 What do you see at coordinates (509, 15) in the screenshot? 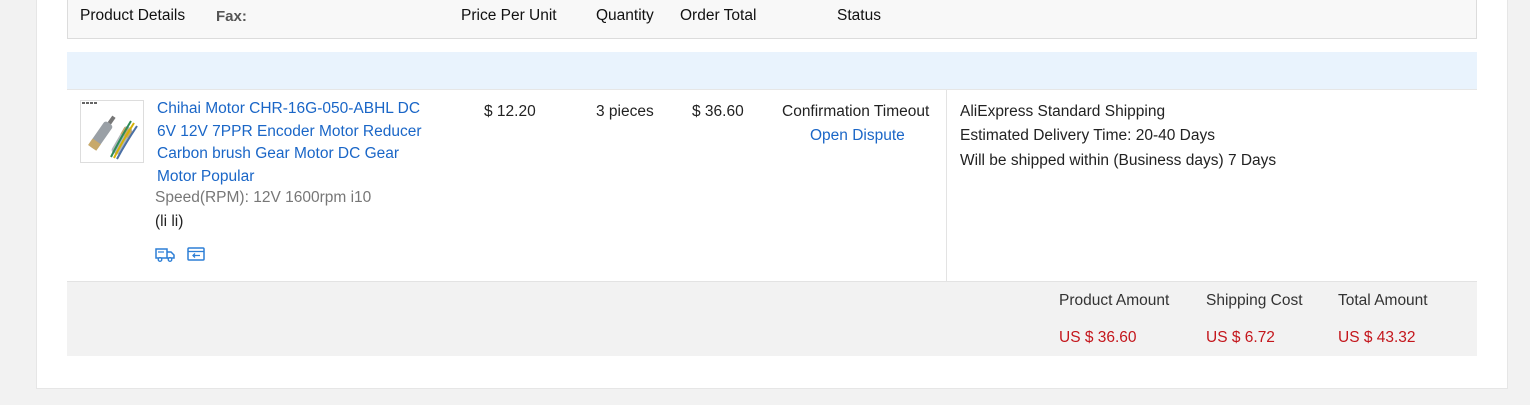
I see `header-price-per-unit: Price Per Unit` at bounding box center [509, 15].